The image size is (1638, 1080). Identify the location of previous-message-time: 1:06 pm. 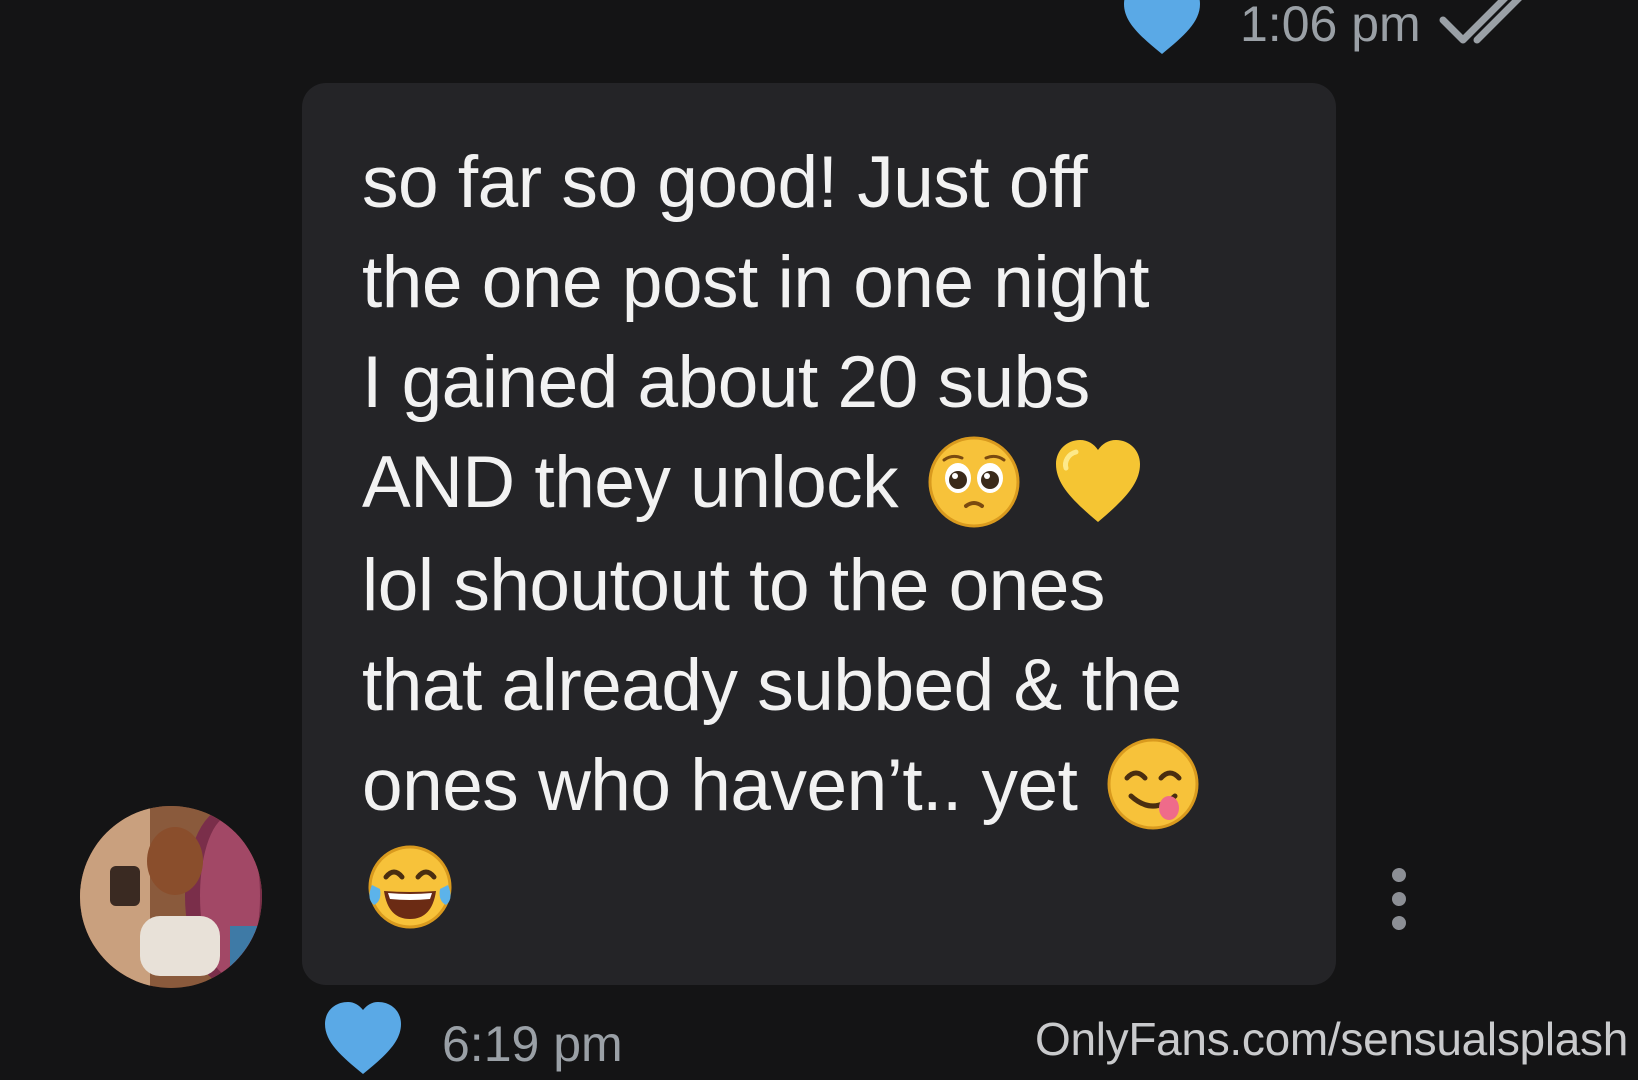
(1330, 26).